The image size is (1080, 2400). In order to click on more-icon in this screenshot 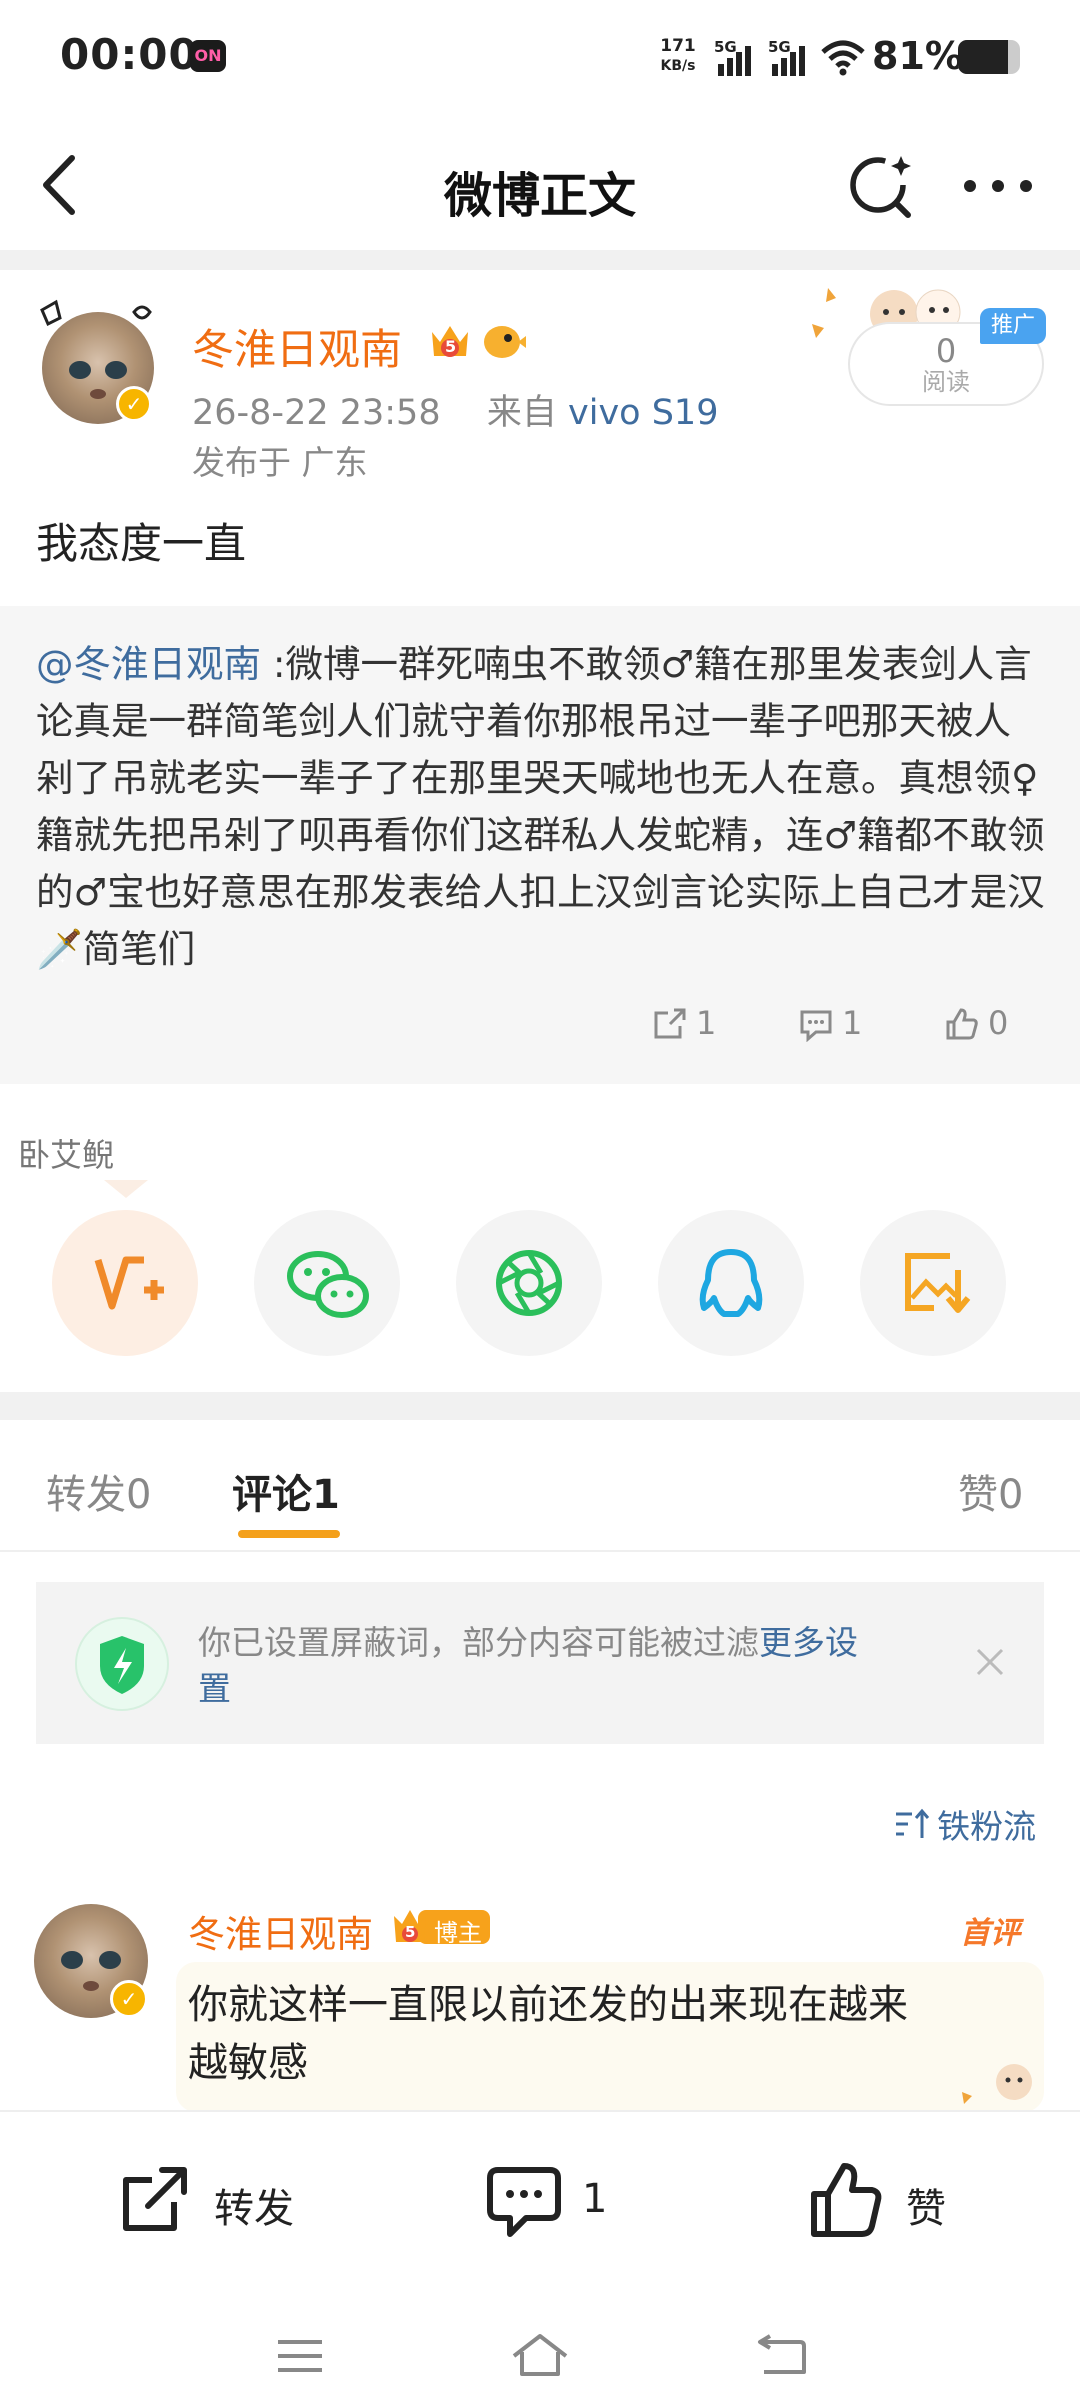, I will do `click(998, 186)`.